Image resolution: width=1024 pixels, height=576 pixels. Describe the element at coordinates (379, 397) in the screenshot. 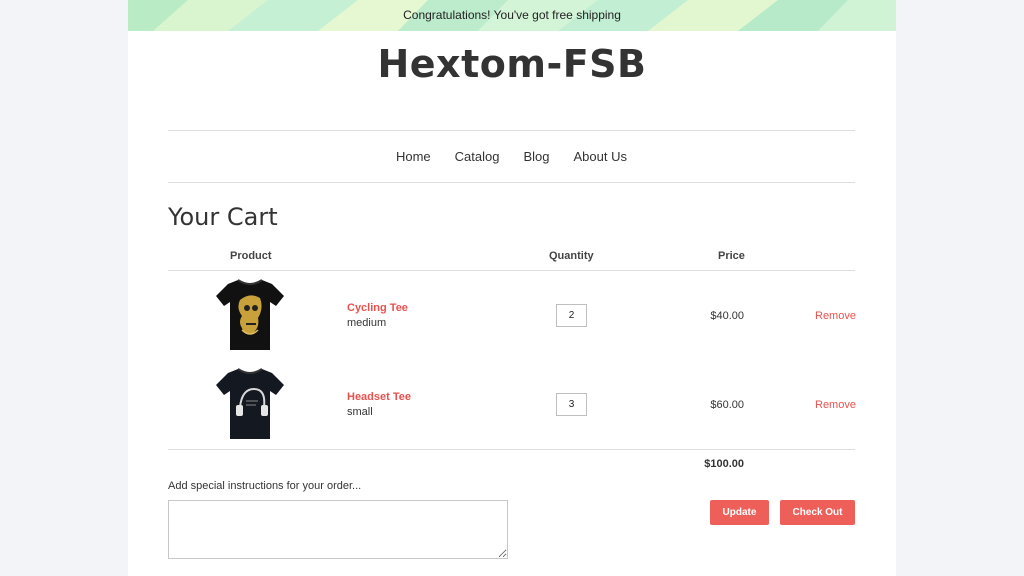

I see `product-name-link: Headset Tee` at that location.